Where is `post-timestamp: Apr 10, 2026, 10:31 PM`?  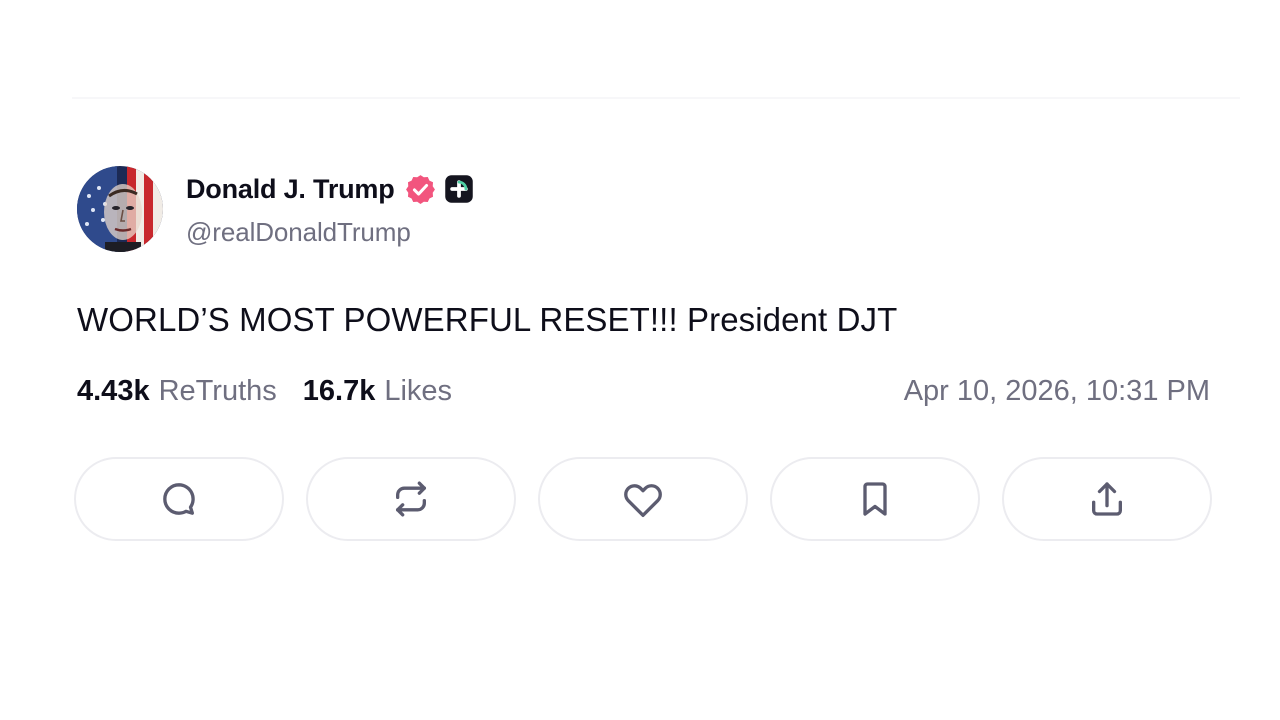 post-timestamp: Apr 10, 2026, 10:31 PM is located at coordinates (1057, 391).